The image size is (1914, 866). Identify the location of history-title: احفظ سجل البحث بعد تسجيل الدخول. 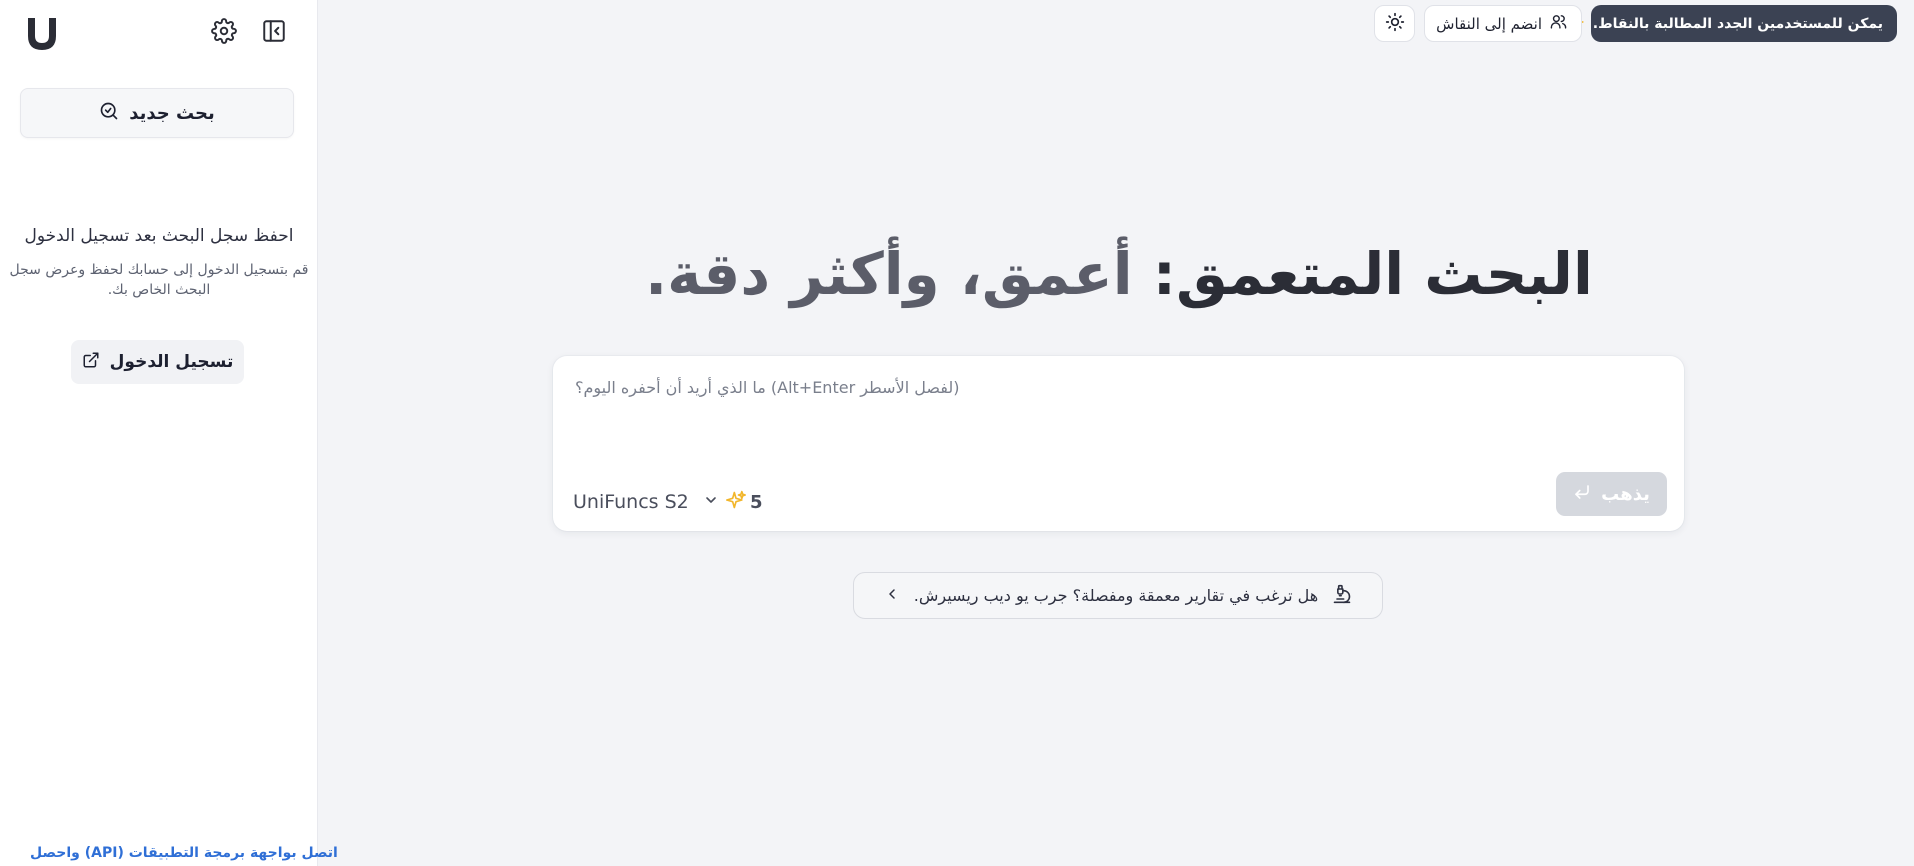
(159, 236).